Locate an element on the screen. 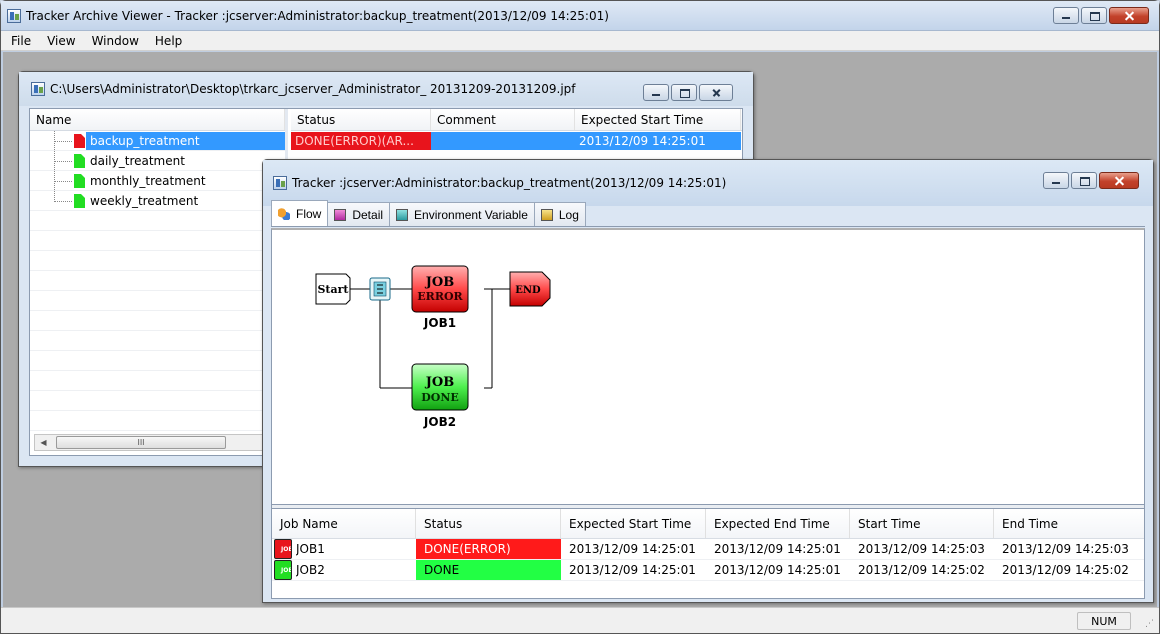 This screenshot has width=1160, height=634. job2-state-text: DONE is located at coordinates (440, 397).